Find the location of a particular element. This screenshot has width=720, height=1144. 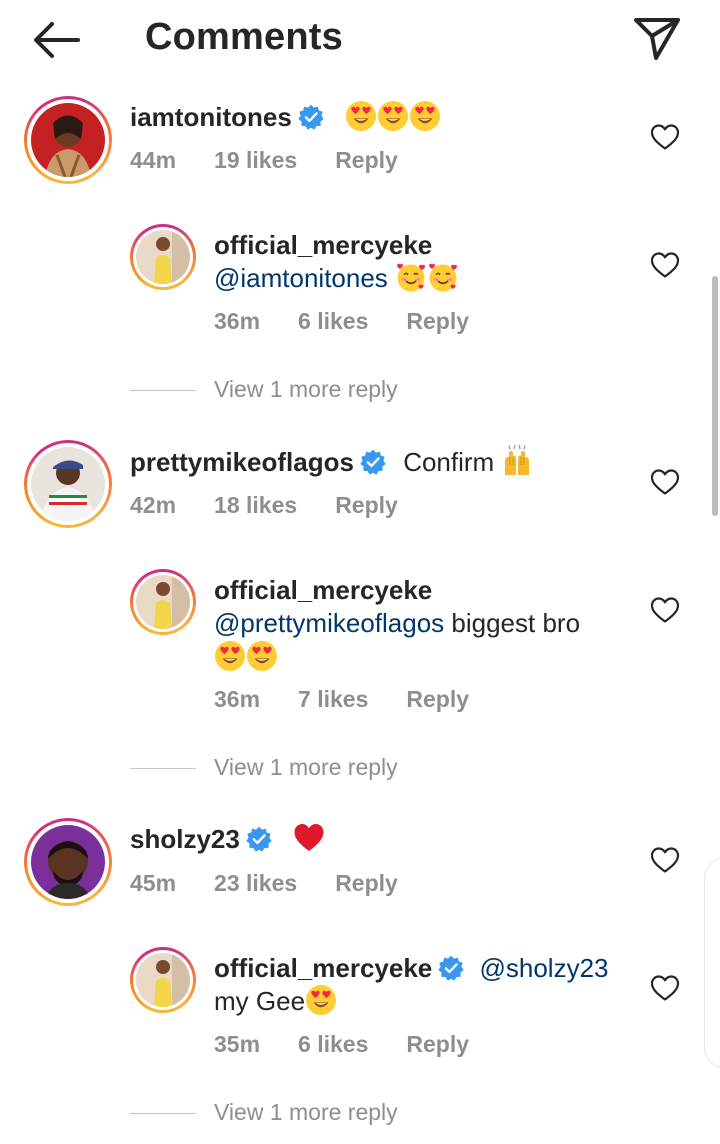

comment-body: iamtonitones is located at coordinates (285, 117).